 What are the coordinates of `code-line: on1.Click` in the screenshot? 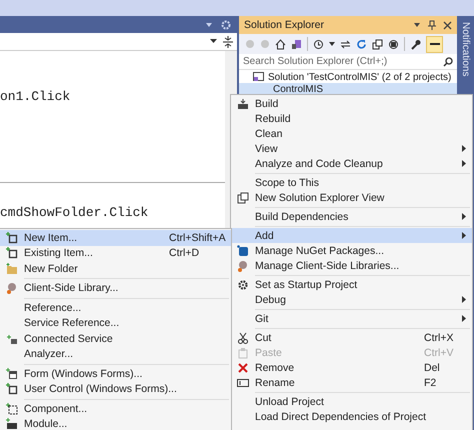 It's located at (36, 96).